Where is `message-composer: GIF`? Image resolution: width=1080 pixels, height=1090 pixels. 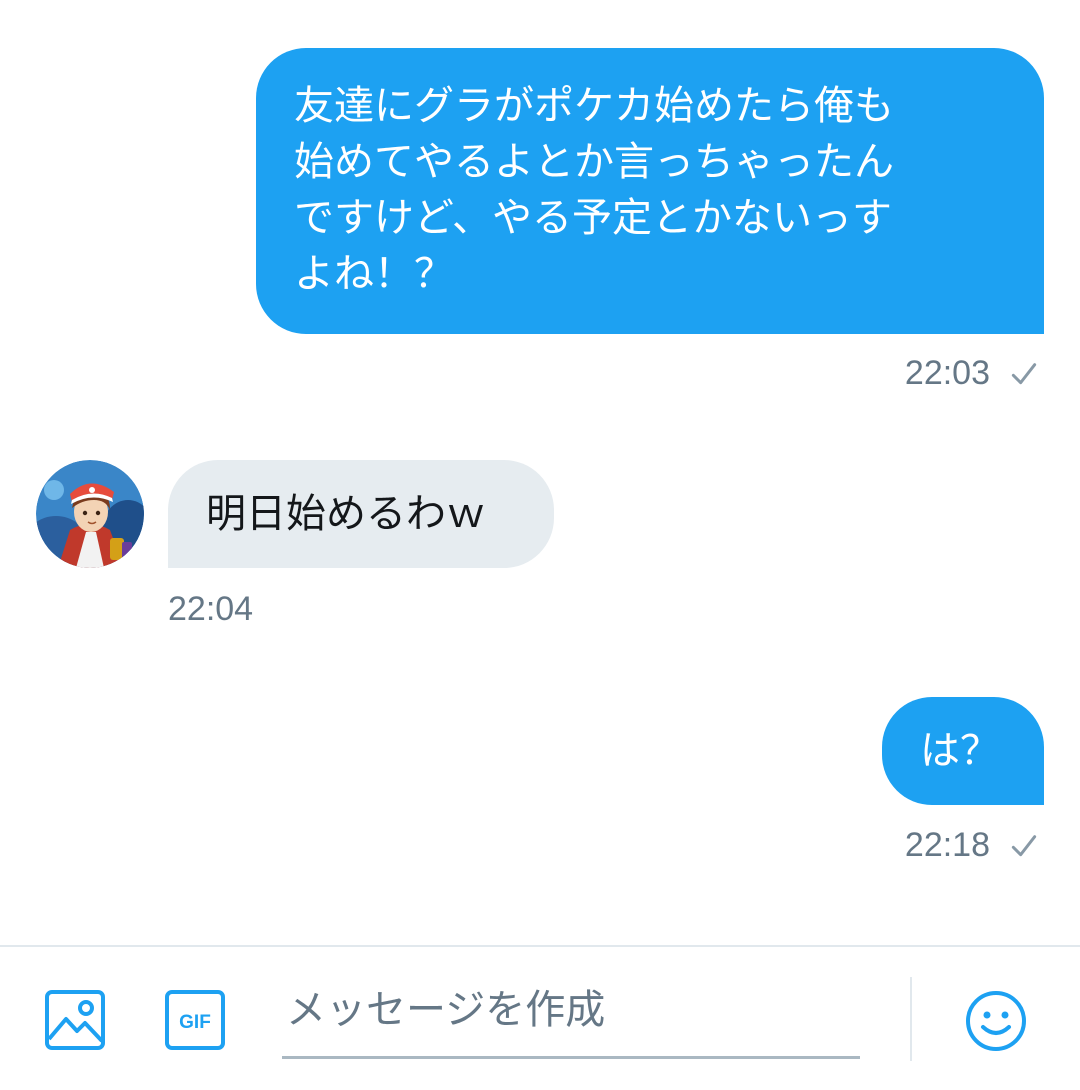
message-composer: GIF is located at coordinates (540, 1017).